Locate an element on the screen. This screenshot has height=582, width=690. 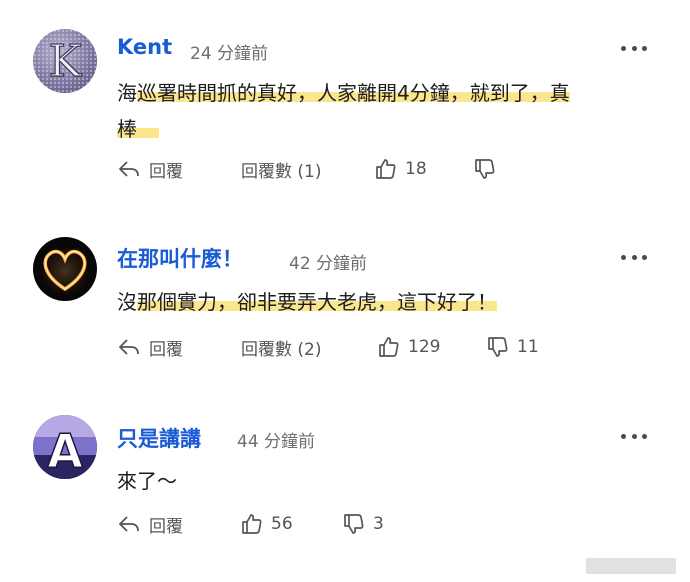
like-button: 18 is located at coordinates (401, 169).